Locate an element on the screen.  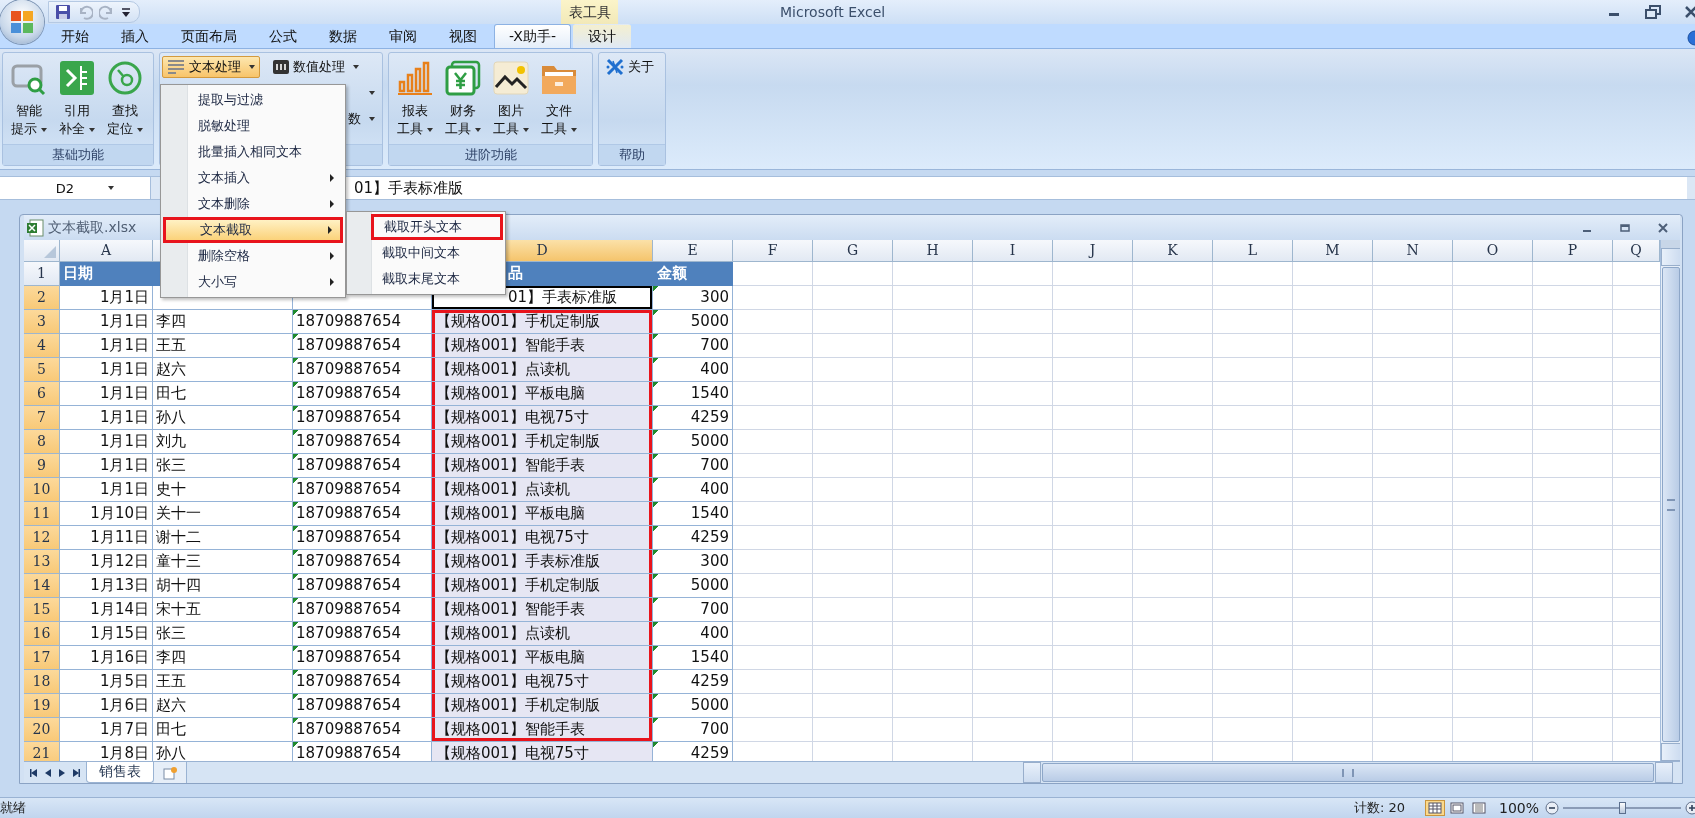
help-icon is located at coordinates (1690, 38).